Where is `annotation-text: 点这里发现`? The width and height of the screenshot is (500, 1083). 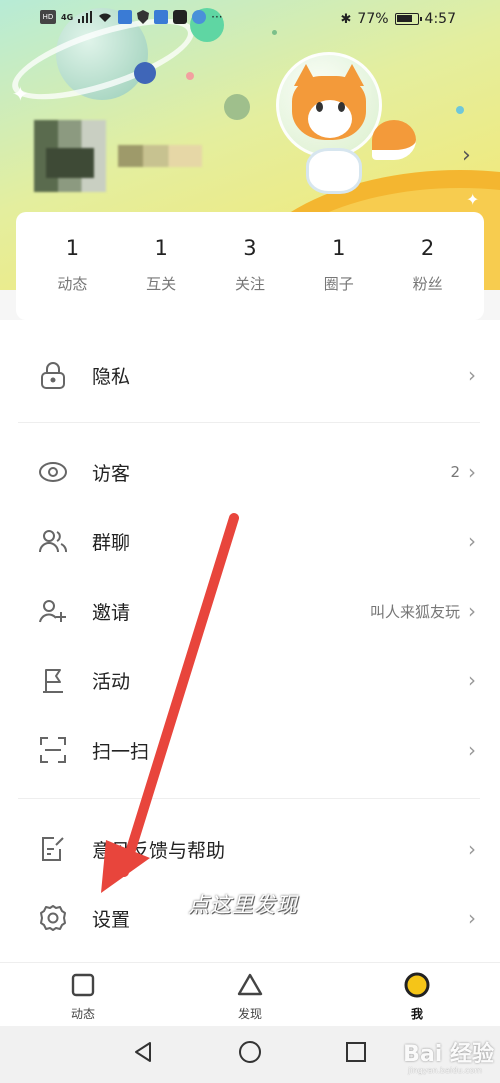 annotation-text: 点这里发现 is located at coordinates (243, 905).